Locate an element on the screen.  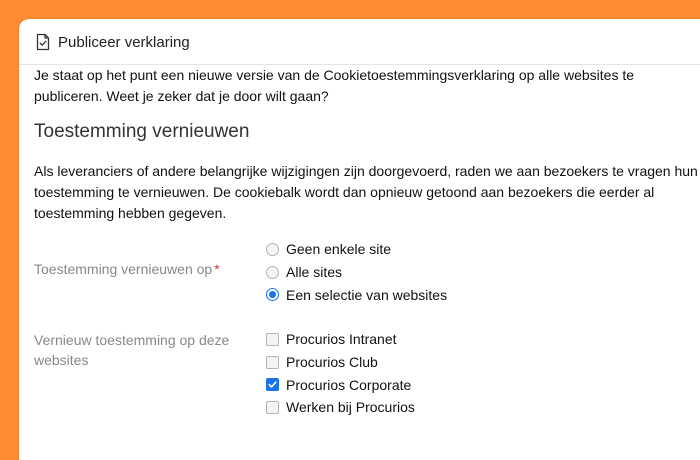
dialog-title: Publiceer verklaring is located at coordinates (124, 42).